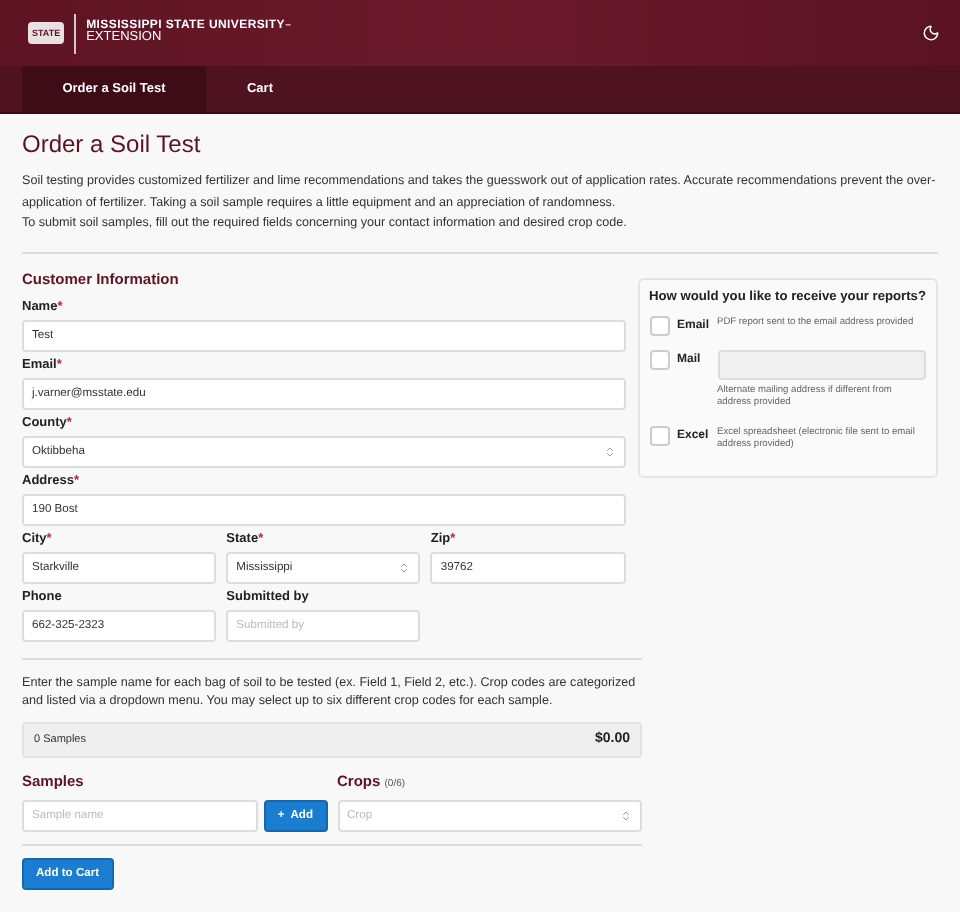 This screenshot has height=912, width=960. What do you see at coordinates (112, 144) in the screenshot?
I see `page-title: Order a Soil Test` at bounding box center [112, 144].